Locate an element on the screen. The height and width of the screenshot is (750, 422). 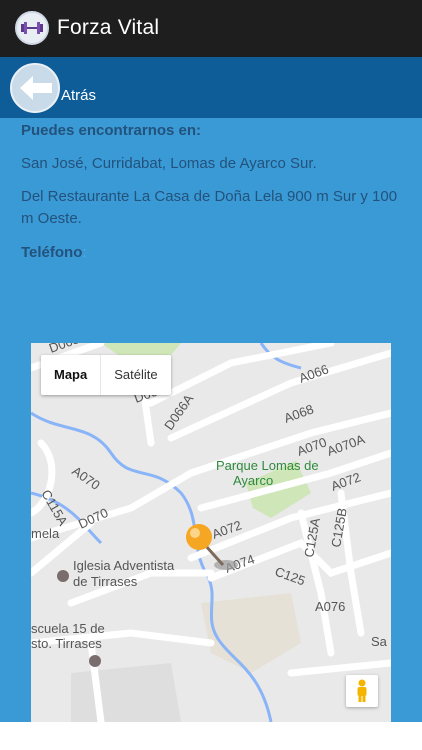
location-heading: Puedes encontrarnos en: is located at coordinates (111, 130).